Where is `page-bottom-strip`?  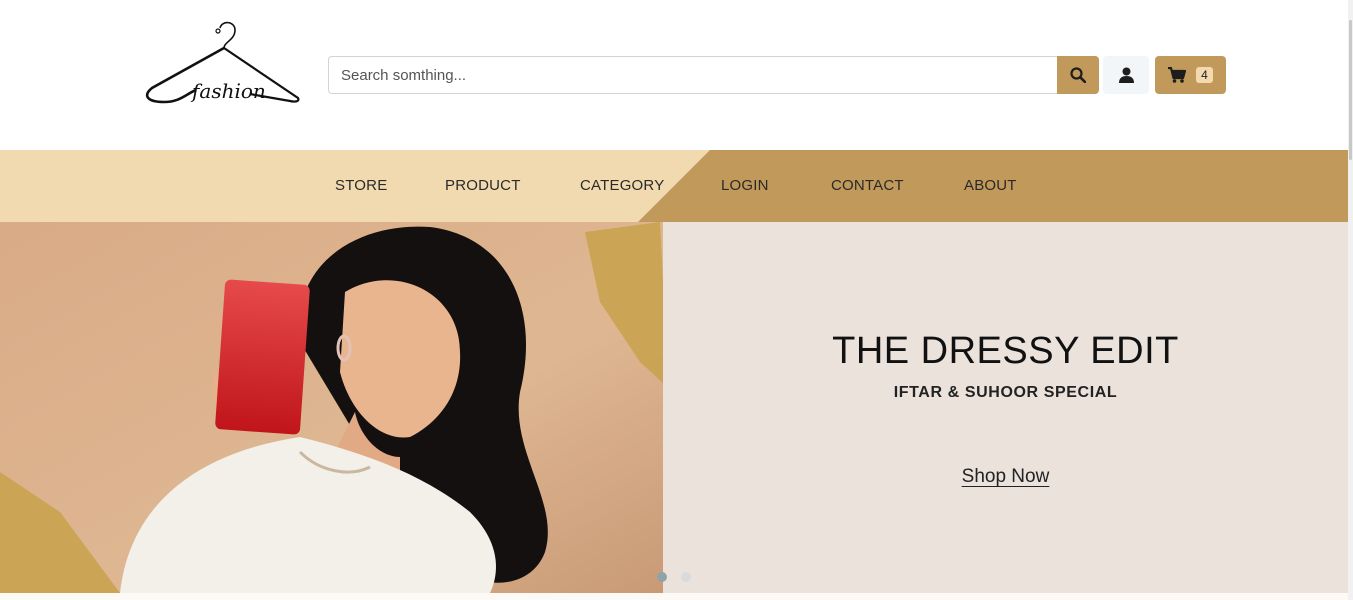
page-bottom-strip is located at coordinates (674, 596).